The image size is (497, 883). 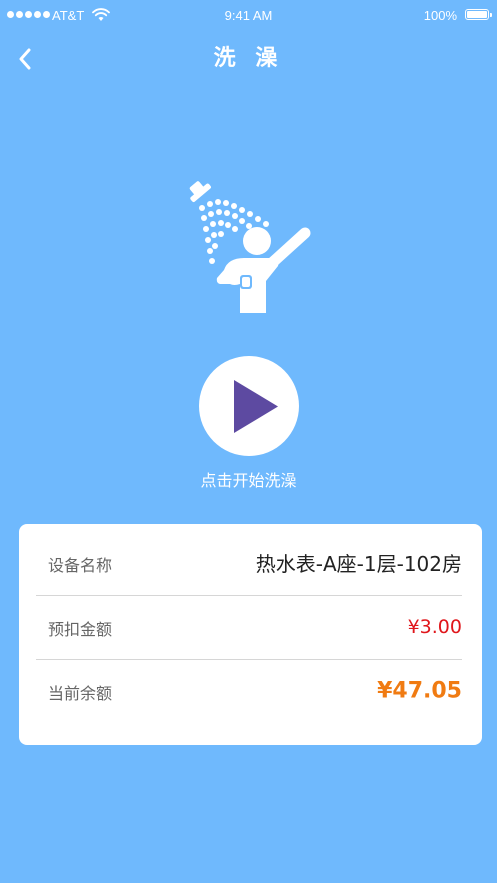 I want to click on device-name-value: 热水表-A座-1层-102房, so click(x=358, y=564).